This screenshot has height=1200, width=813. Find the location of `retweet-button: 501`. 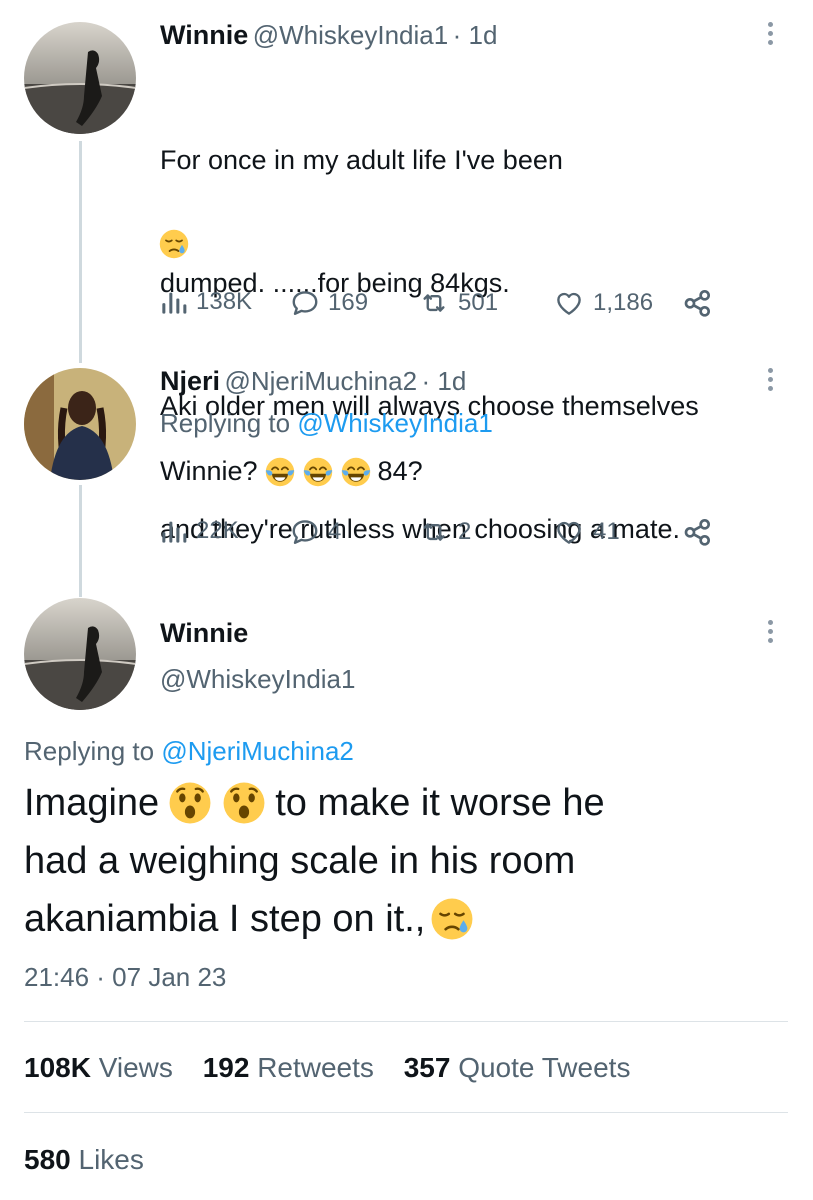

retweet-button: 501 is located at coordinates (458, 303).